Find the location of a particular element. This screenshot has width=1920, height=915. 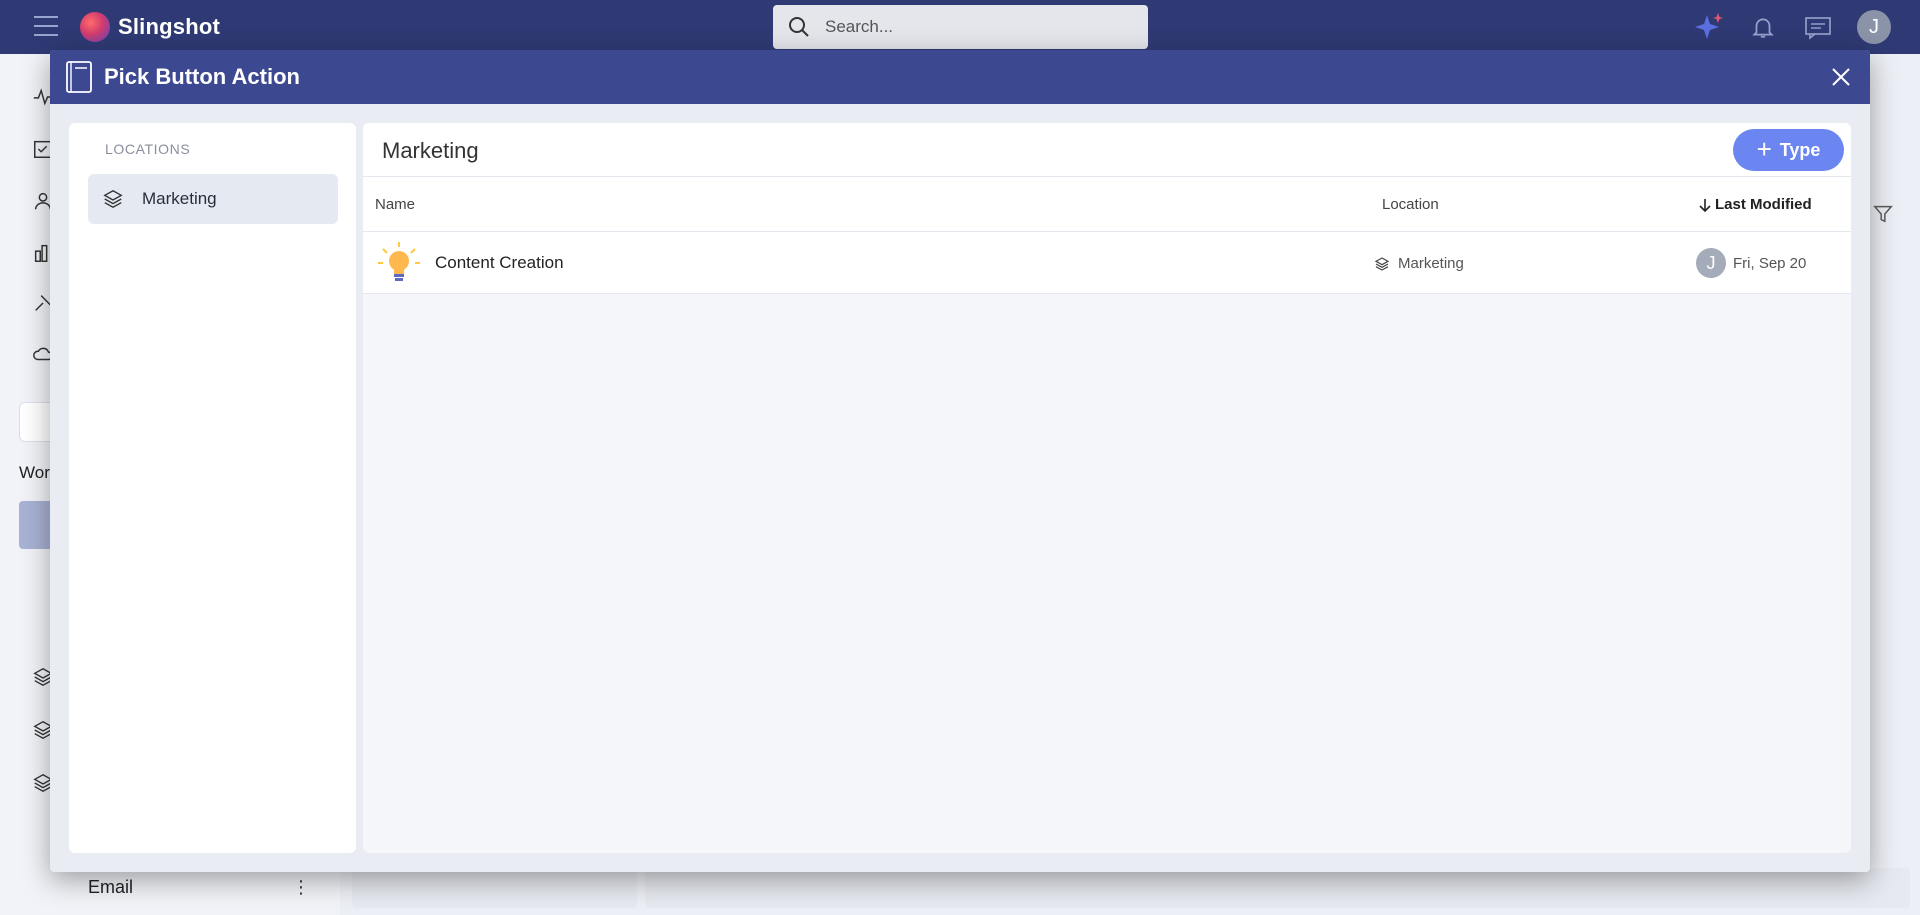

close-icon is located at coordinates (1841, 77).